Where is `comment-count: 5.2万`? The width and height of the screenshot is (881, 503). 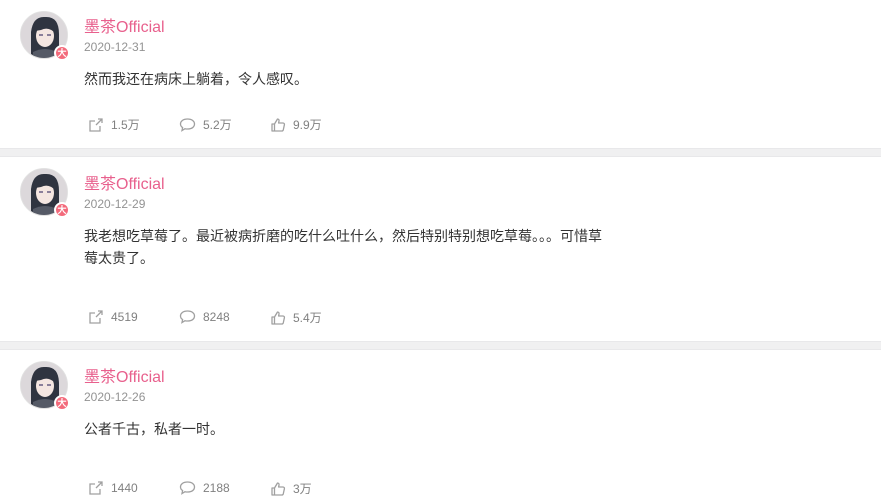
comment-count: 5.2万 is located at coordinates (217, 125).